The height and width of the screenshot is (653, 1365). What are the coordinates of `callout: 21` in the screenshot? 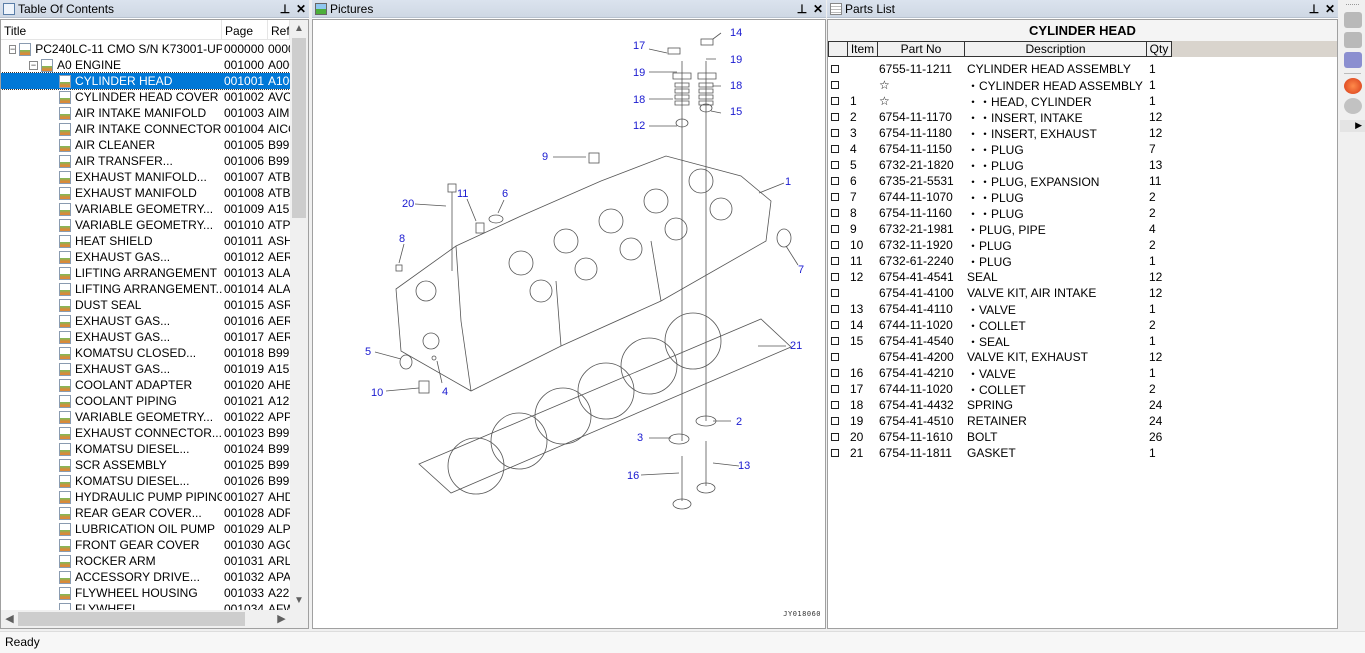 It's located at (796, 346).